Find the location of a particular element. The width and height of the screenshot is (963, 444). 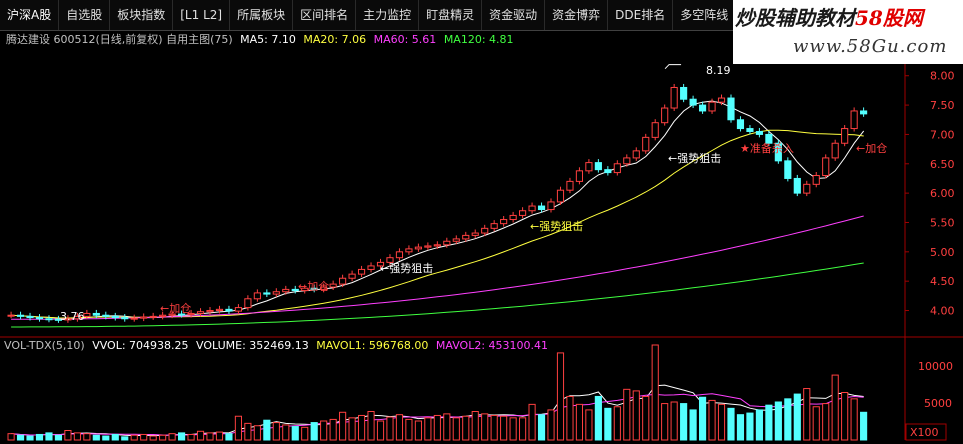

price-axis: 8.00 7.50 7.00 6.50 6.00 5.50 5.00 4.50 4.00 is located at coordinates (930, 194).